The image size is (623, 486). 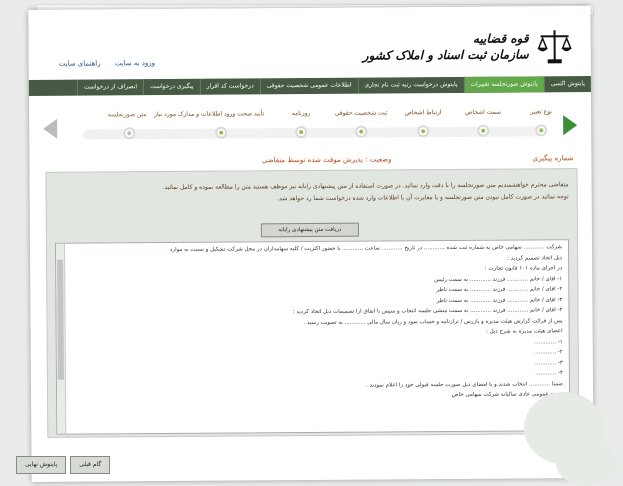 I want to click on download-suggested-text-button: دریافت متن پیشنهادی رایانه, so click(x=309, y=230).